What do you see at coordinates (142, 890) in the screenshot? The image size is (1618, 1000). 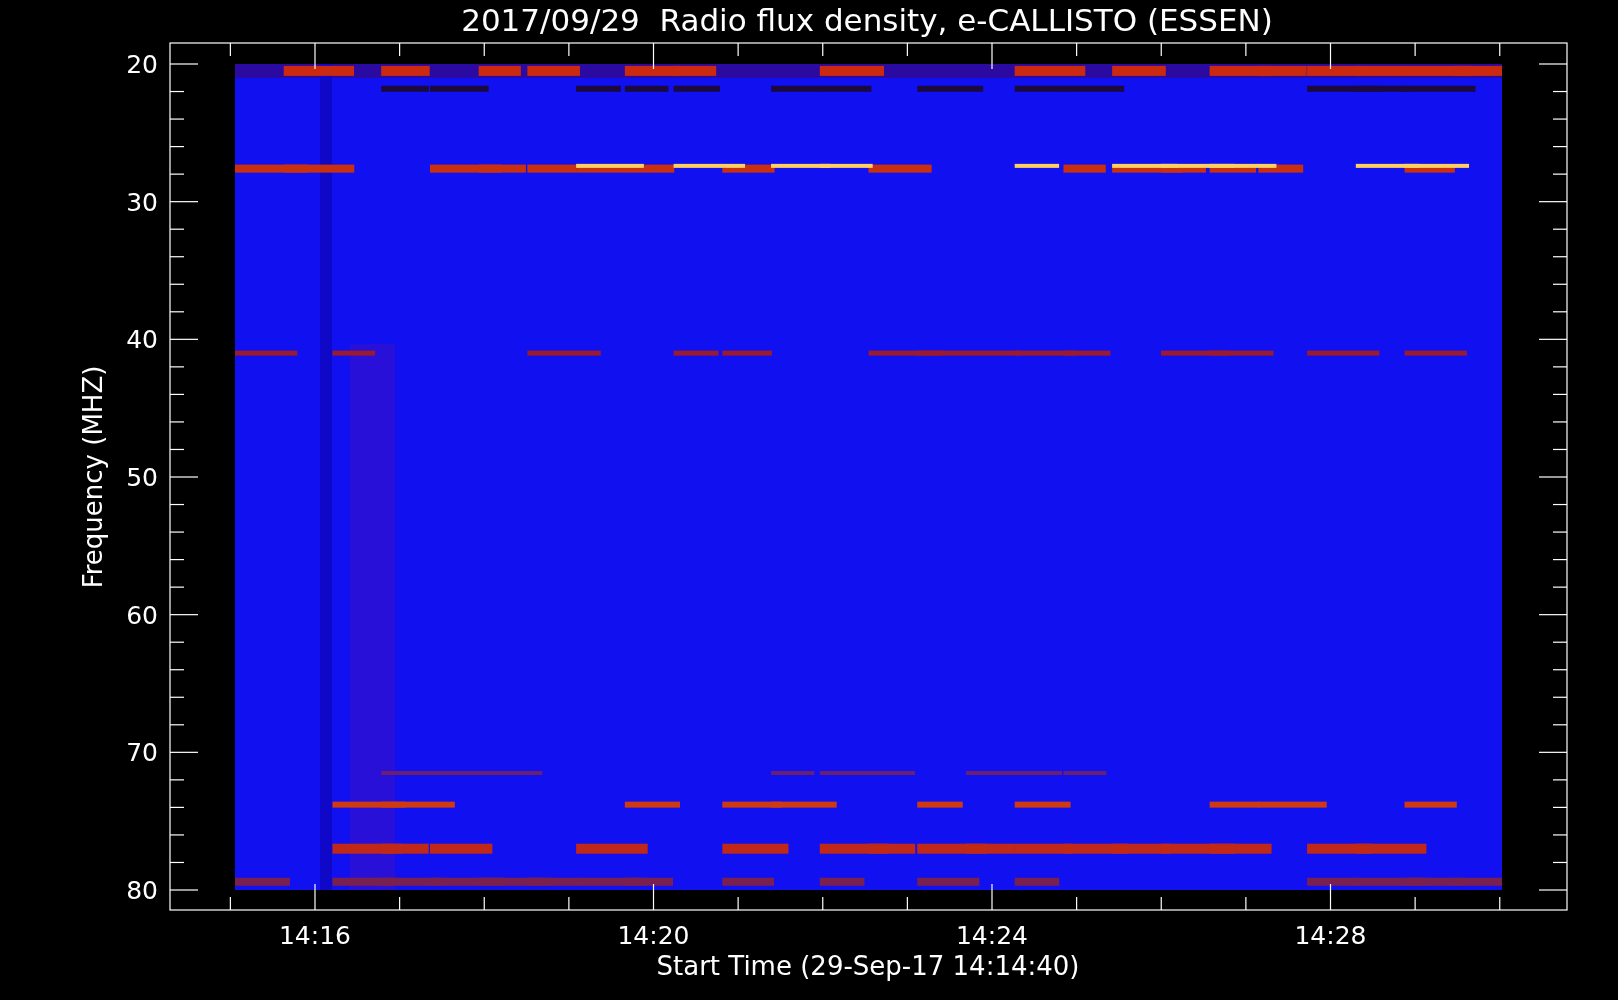 I see `y-tick-label: 80` at bounding box center [142, 890].